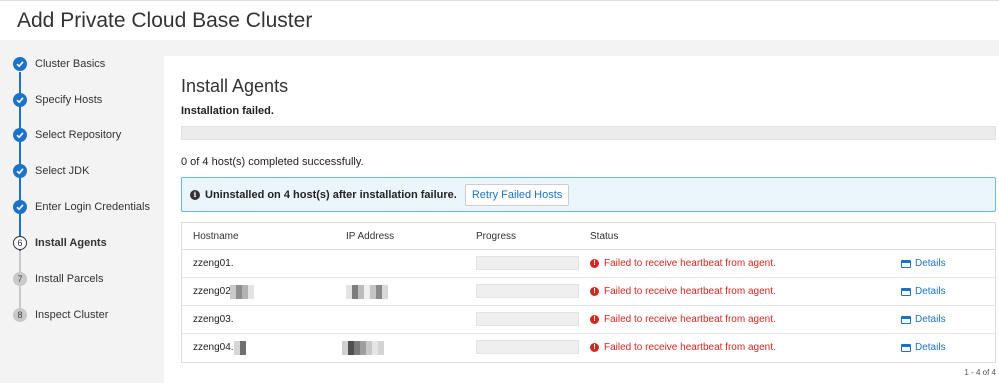 Image resolution: width=999 pixels, height=383 pixels. Describe the element at coordinates (70, 64) in the screenshot. I see `step-label: Cluster Basics` at that location.